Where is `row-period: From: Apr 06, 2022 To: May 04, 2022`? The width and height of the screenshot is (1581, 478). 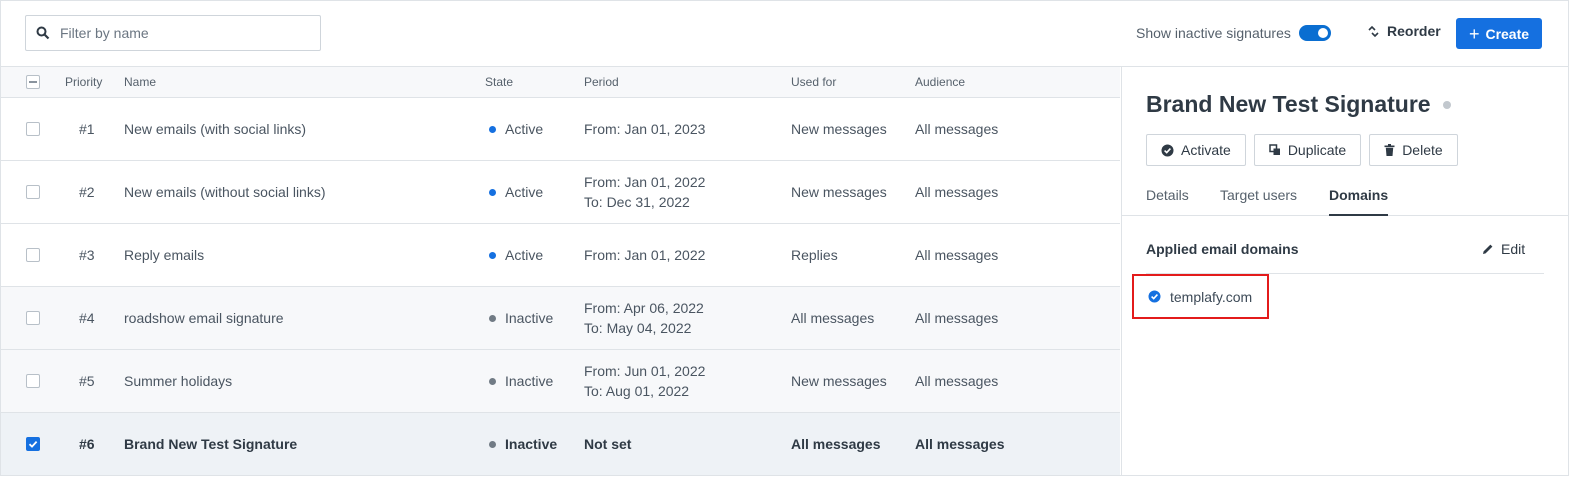 row-period: From: Apr 06, 2022 To: May 04, 2022 is located at coordinates (644, 318).